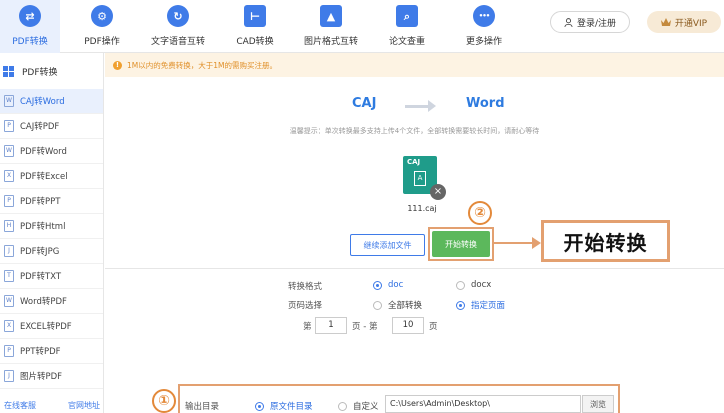  I want to click on sidebar-item-label: PDF转Html, so click(43, 227).